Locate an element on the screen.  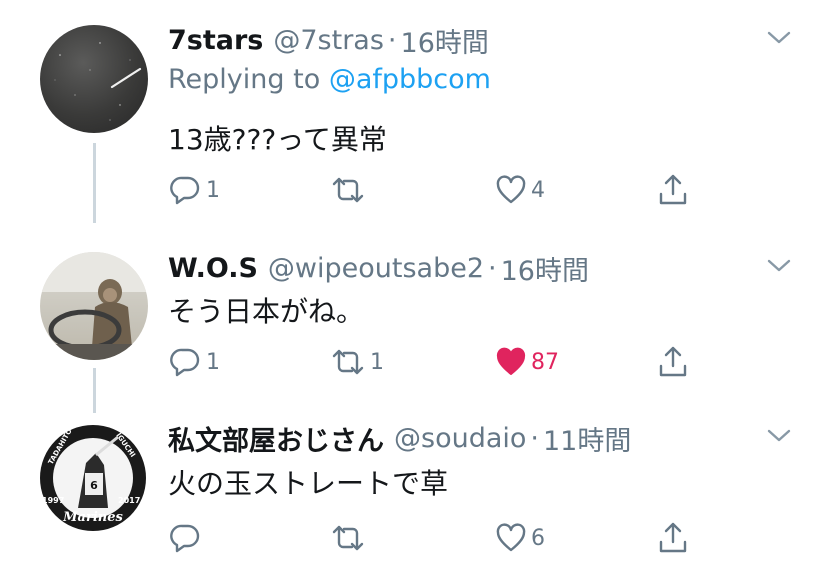
display-name: W.O.S is located at coordinates (213, 268).